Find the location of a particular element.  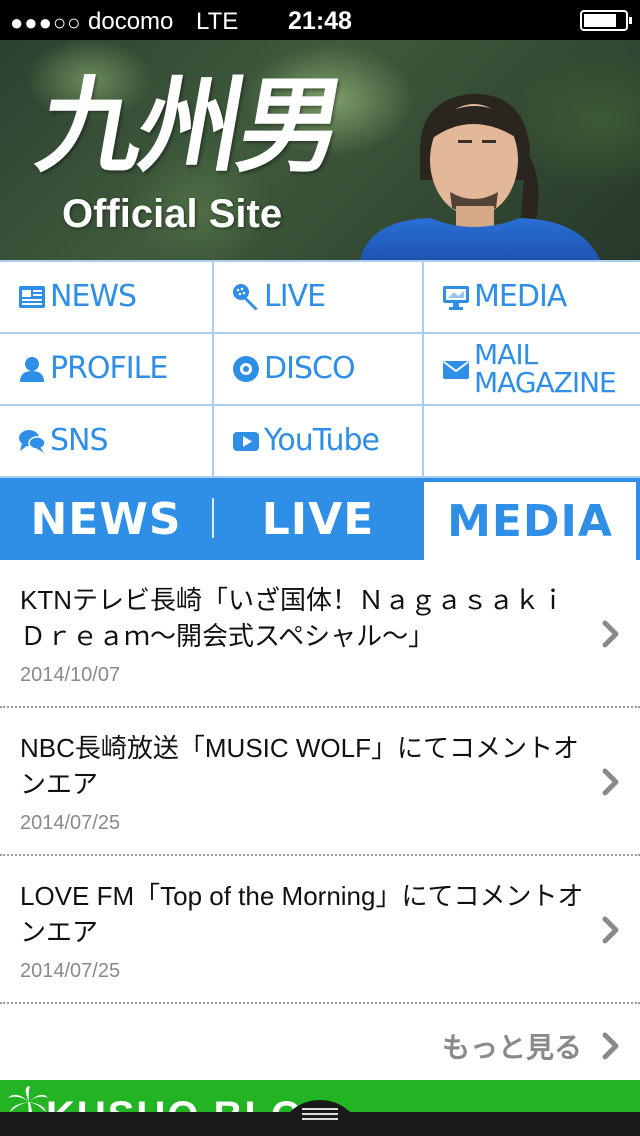

newspaper-icon is located at coordinates (32, 297).